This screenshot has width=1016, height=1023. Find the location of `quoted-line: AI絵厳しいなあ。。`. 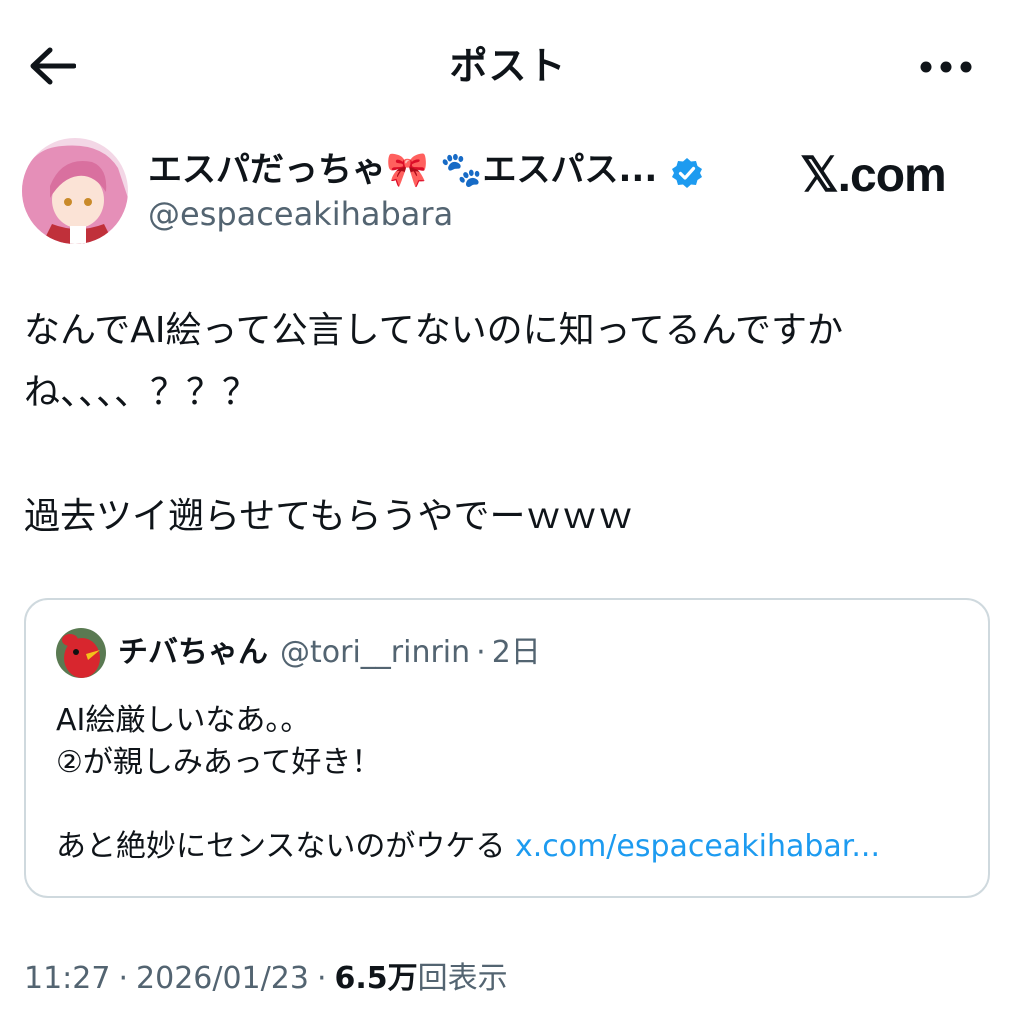

quoted-line: AI絵厳しいなあ。。 is located at coordinates (183, 720).